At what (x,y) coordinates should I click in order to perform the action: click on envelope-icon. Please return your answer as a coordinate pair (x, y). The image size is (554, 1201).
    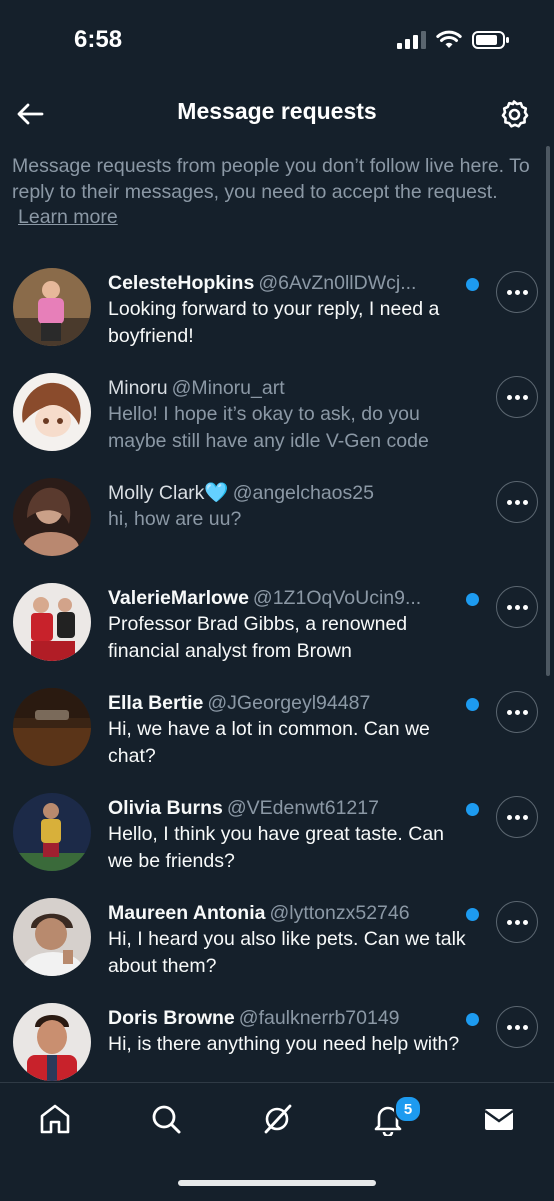
    Looking at the image, I should click on (499, 1119).